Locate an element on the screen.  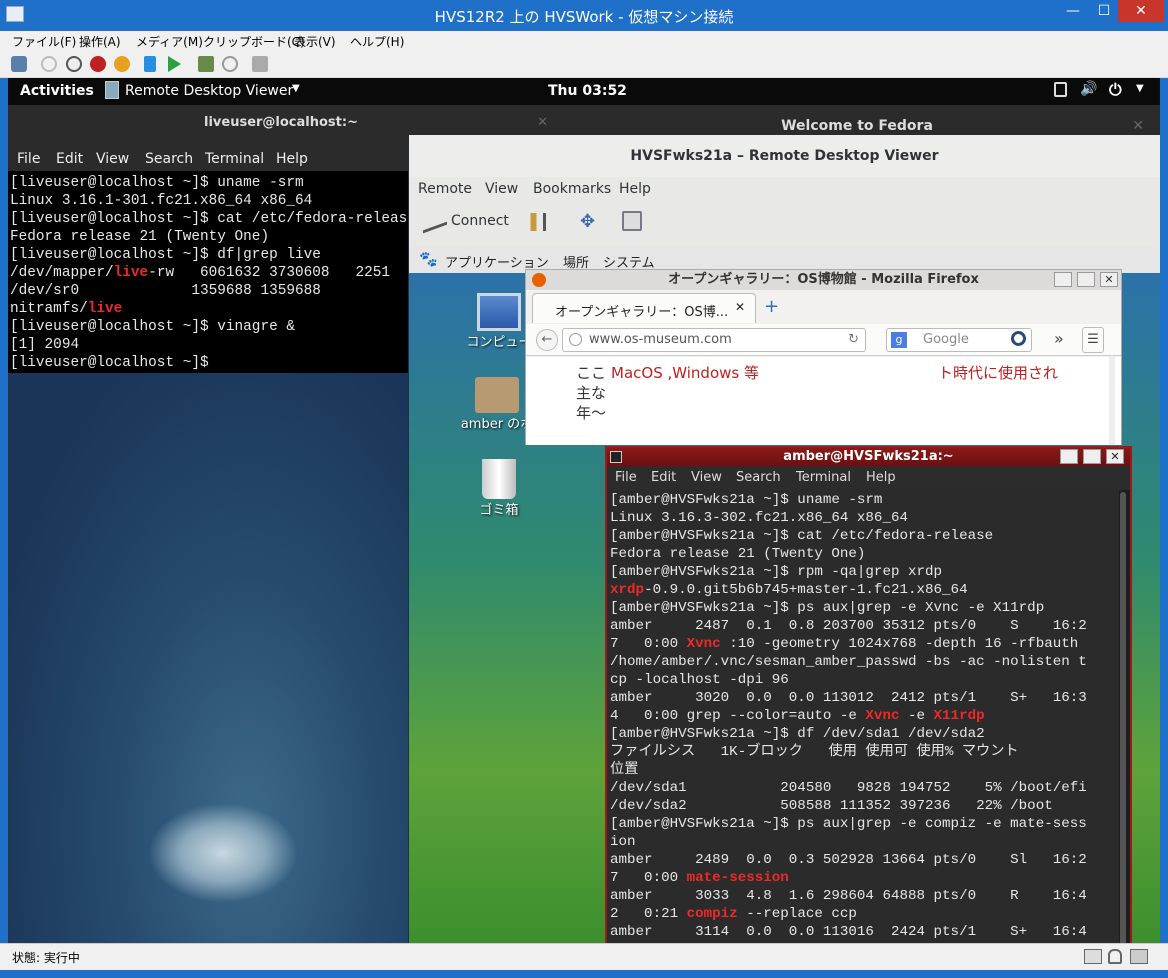
terminal-line: Linux 3.16.3-302.fc21.x86_64 x86_64 is located at coordinates (759, 518).